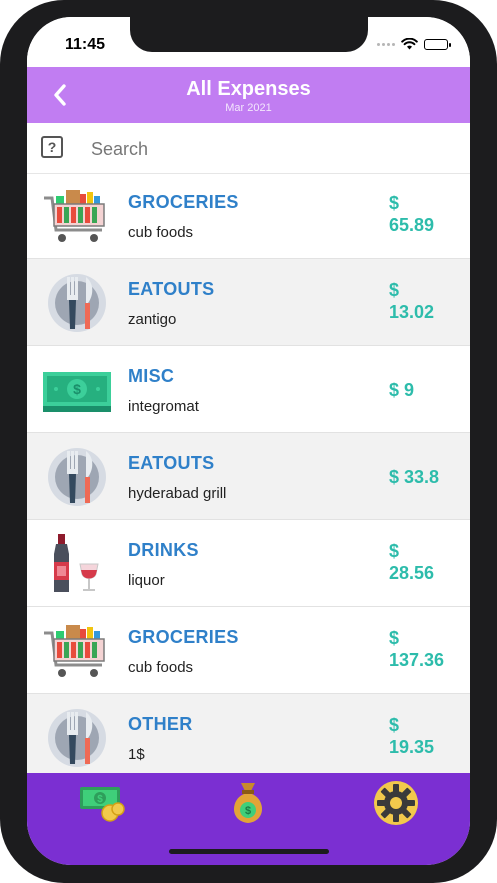 The image size is (497, 883). What do you see at coordinates (271, 149) in the screenshot?
I see `search-input` at bounding box center [271, 149].